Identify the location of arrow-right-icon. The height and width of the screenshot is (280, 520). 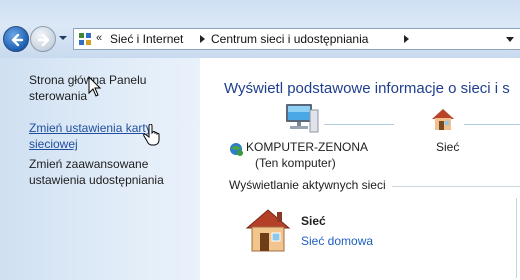
(43, 40).